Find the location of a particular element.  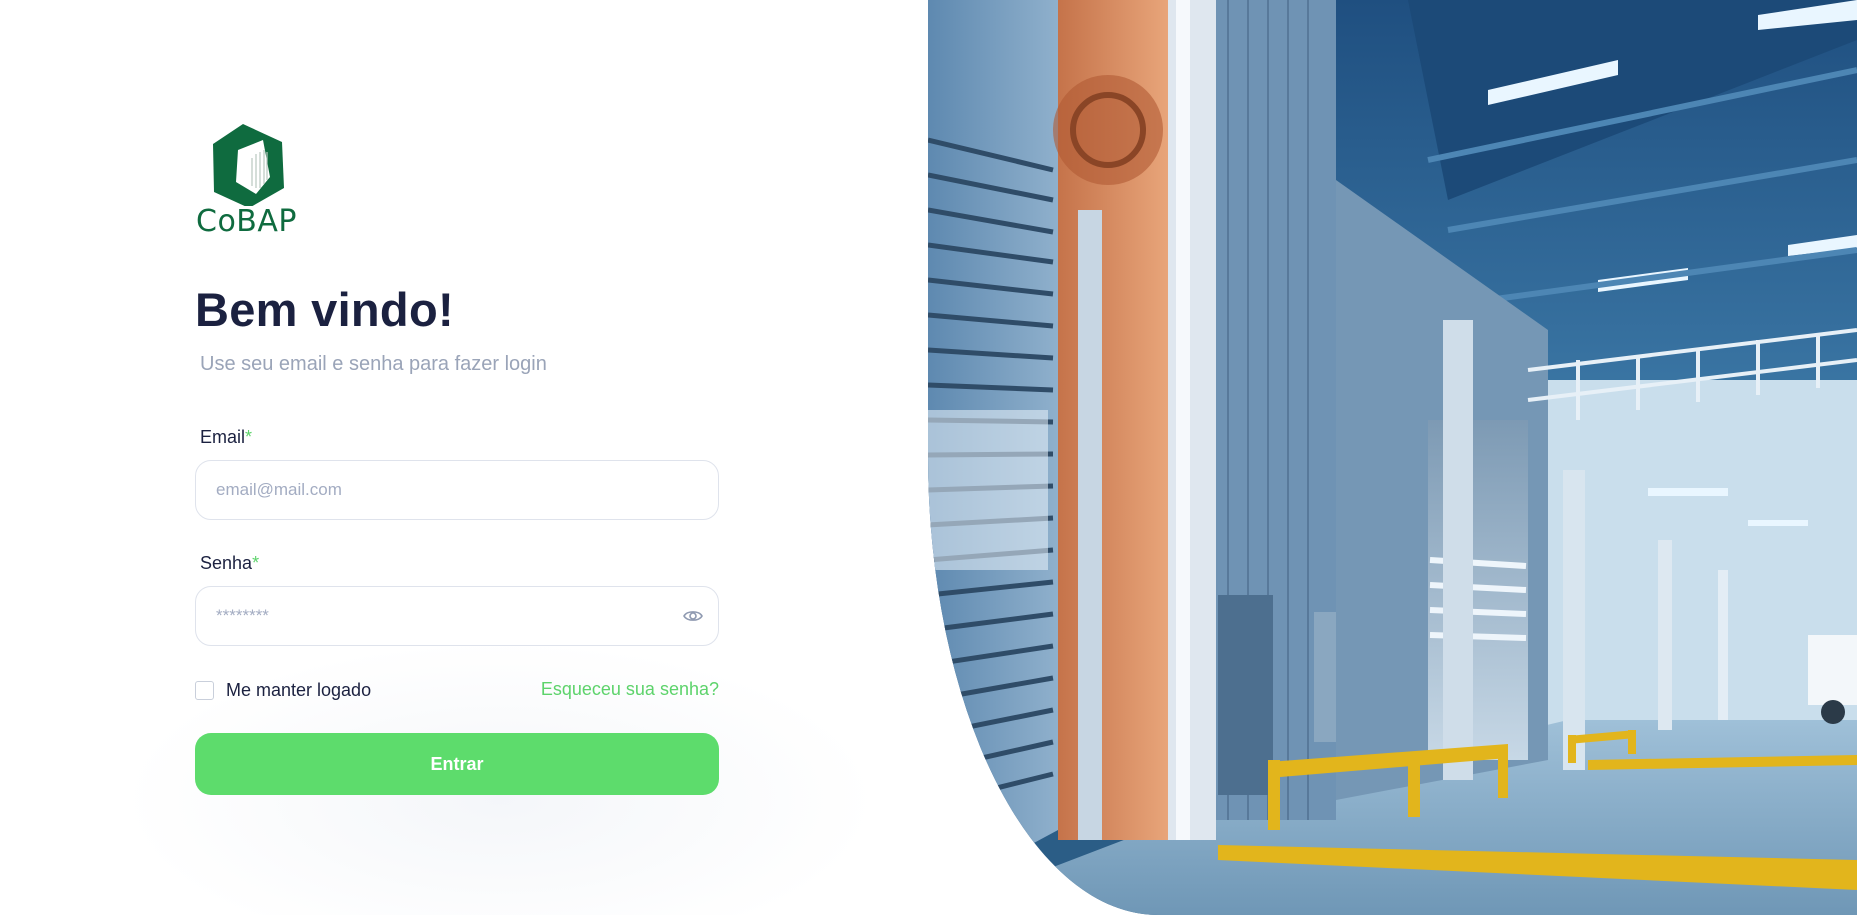

remember-me: Me manter logado is located at coordinates (283, 690).